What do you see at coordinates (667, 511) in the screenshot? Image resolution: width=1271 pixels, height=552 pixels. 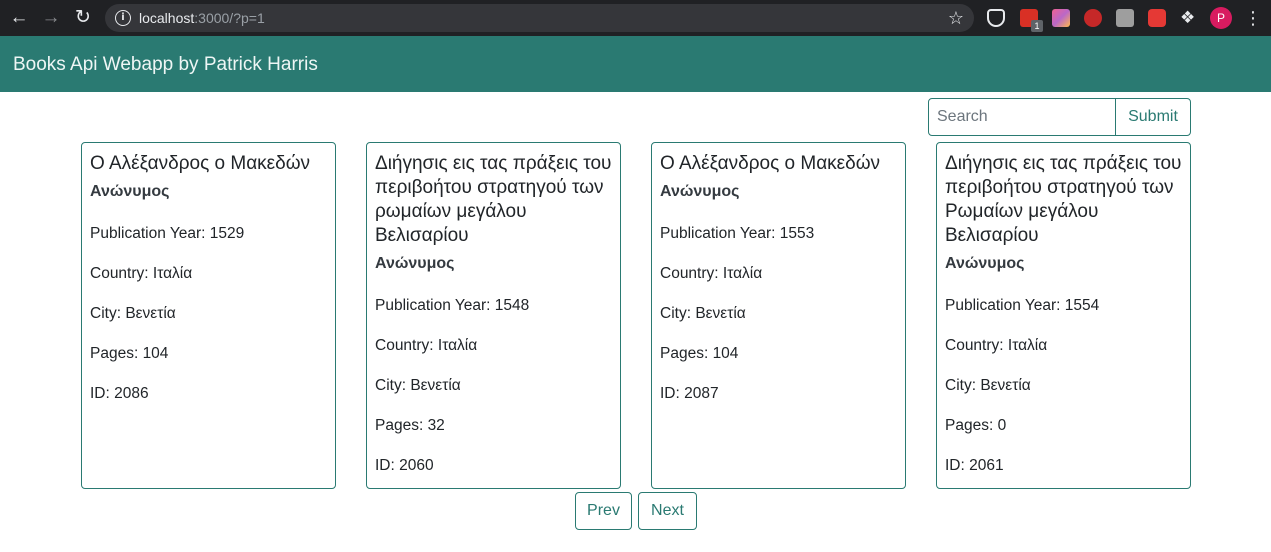 I see `next-button: Next` at bounding box center [667, 511].